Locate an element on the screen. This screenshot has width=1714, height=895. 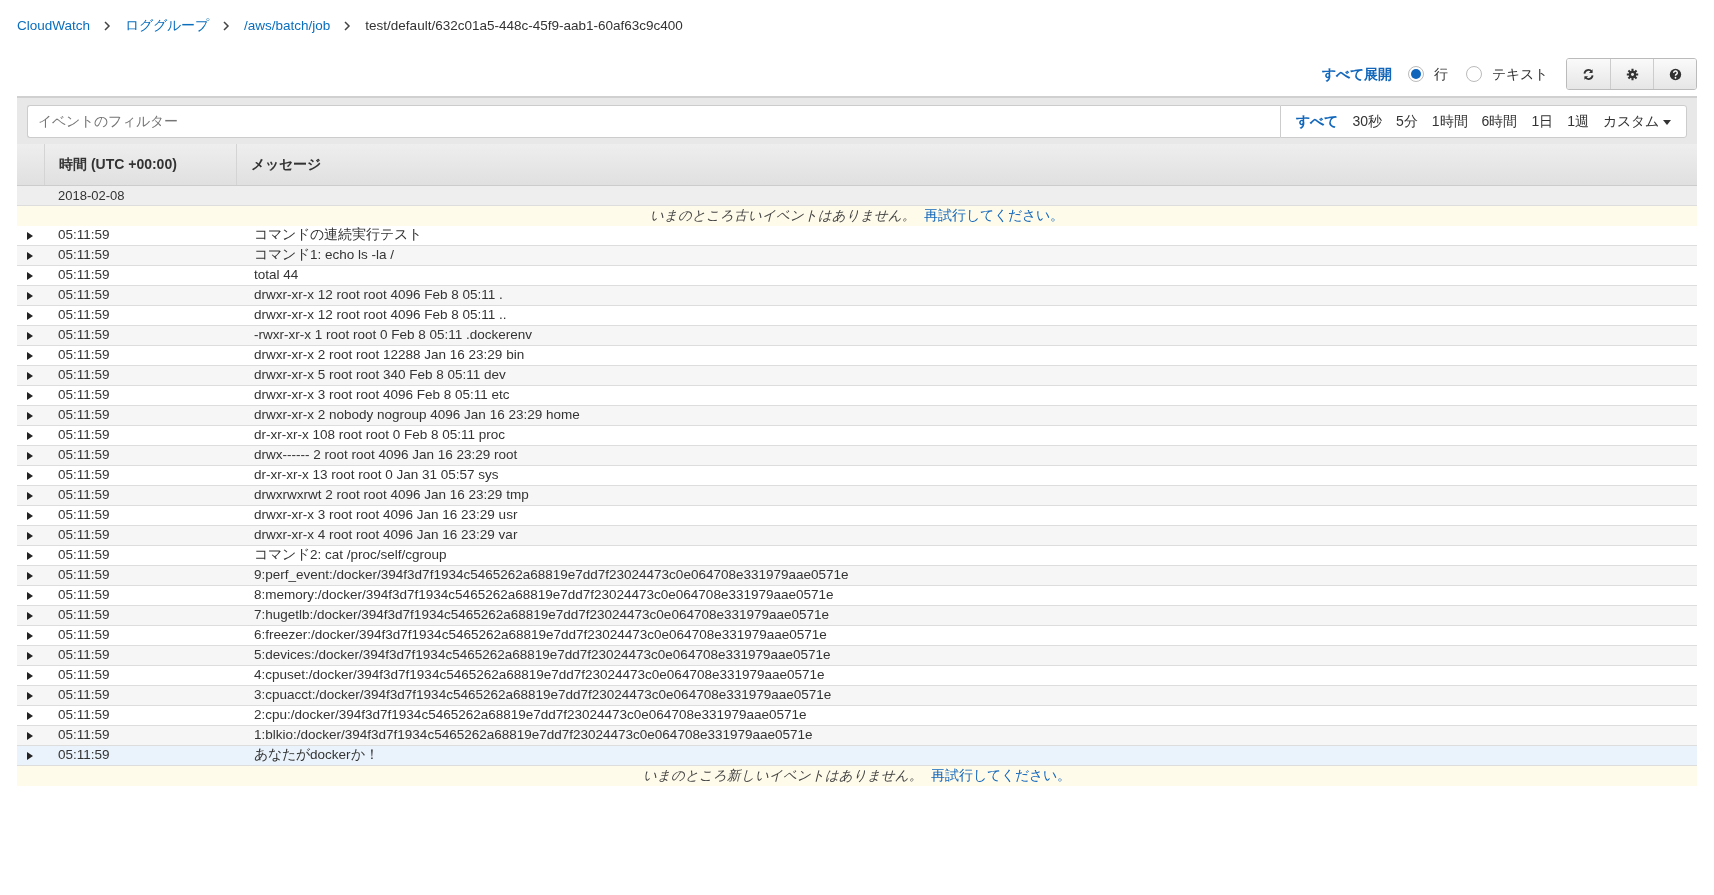
help-icon is located at coordinates (1675, 74).